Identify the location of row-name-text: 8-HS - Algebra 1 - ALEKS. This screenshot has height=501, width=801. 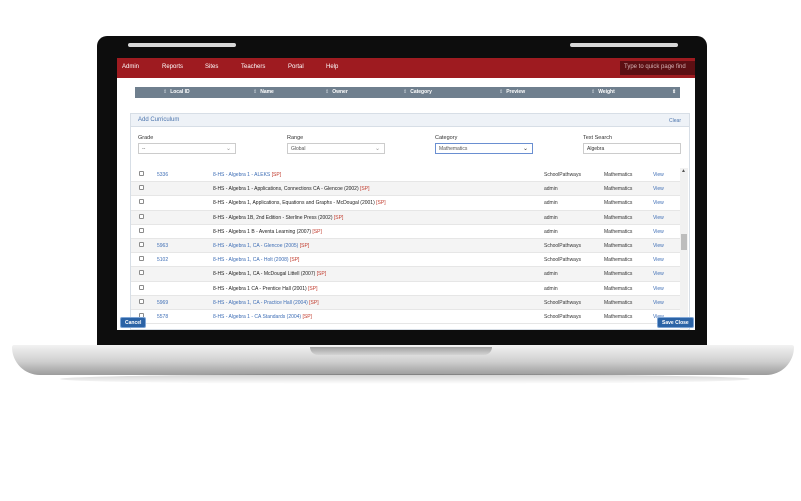
(242, 175).